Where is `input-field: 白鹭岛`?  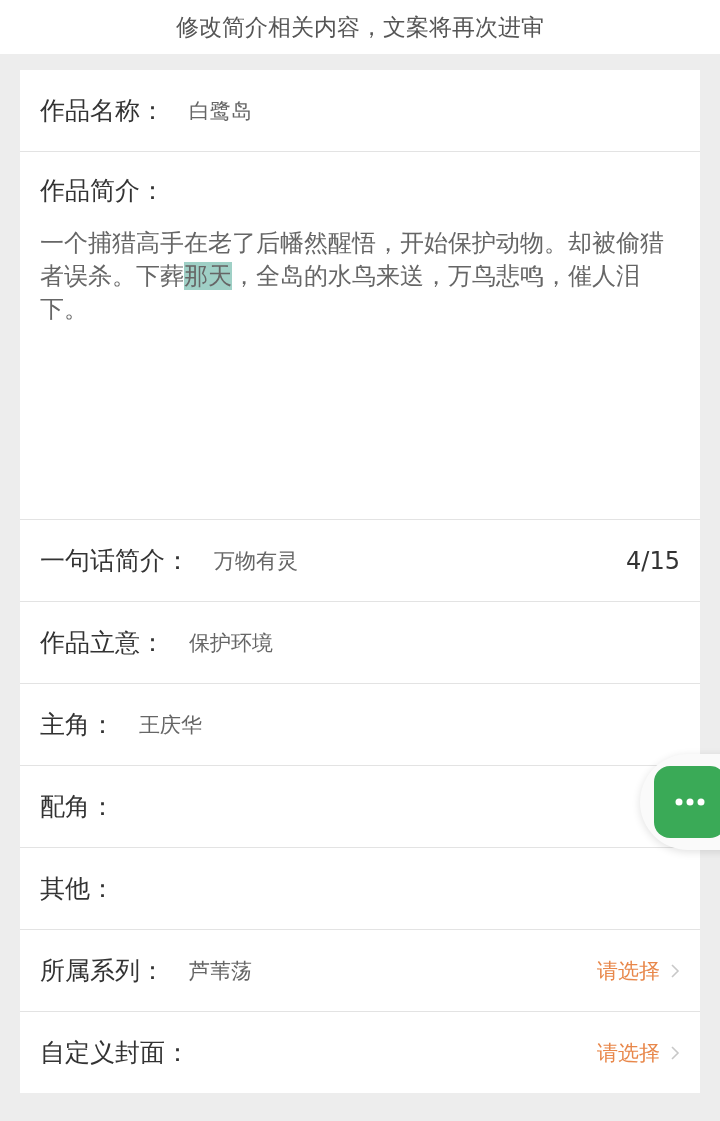
input-field: 白鹭岛 is located at coordinates (434, 110).